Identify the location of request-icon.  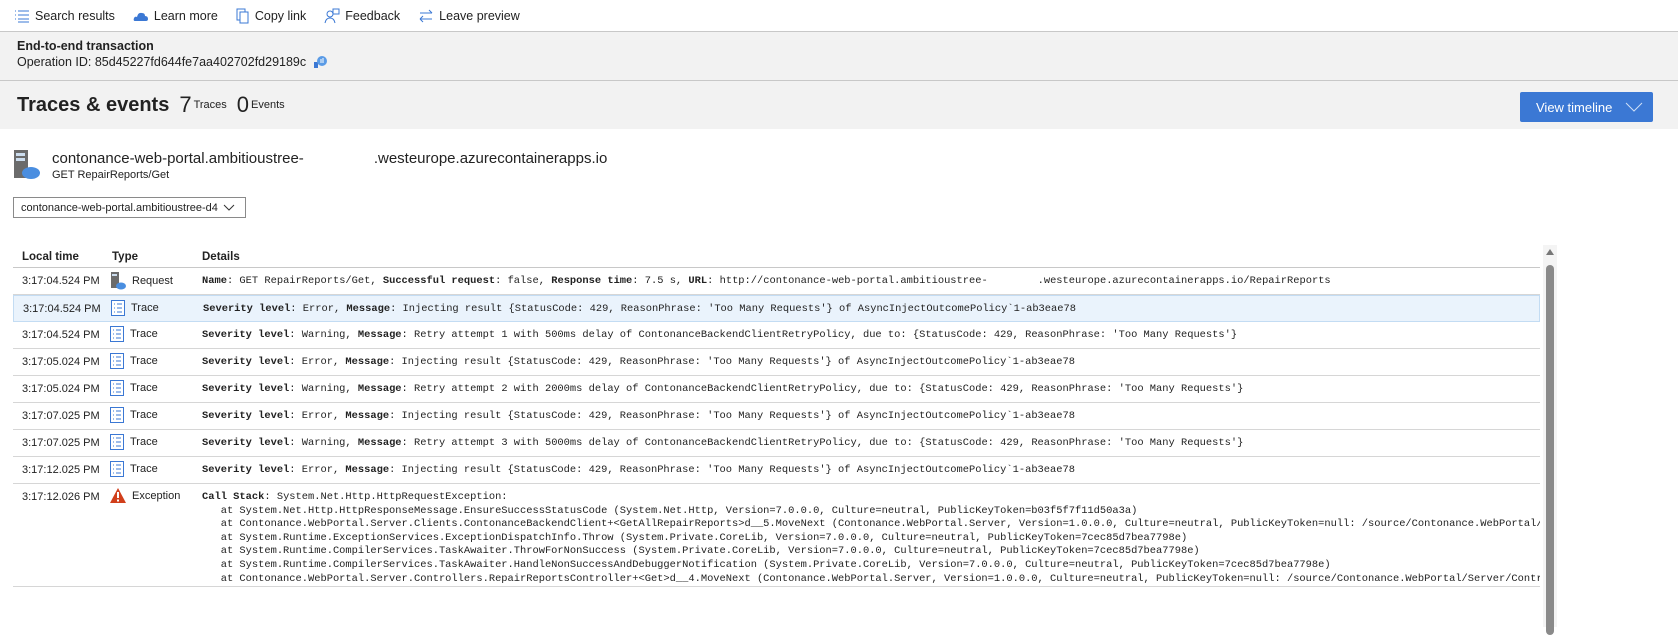
(118, 281).